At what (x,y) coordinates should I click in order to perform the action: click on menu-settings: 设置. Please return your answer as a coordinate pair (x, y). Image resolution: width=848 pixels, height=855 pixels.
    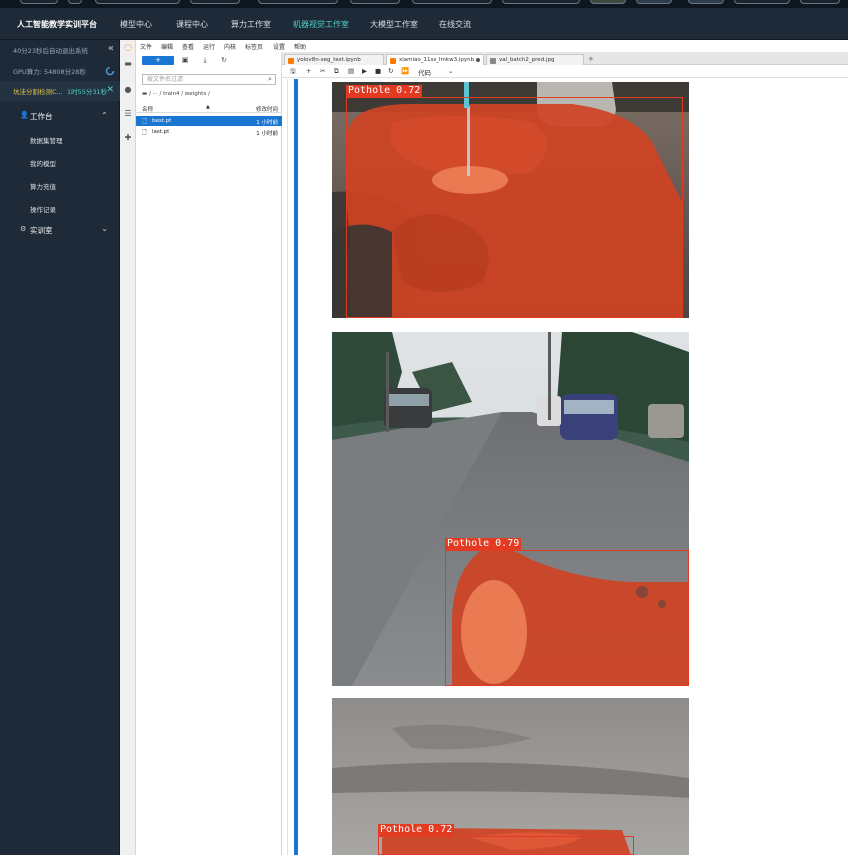
    Looking at the image, I should click on (279, 46).